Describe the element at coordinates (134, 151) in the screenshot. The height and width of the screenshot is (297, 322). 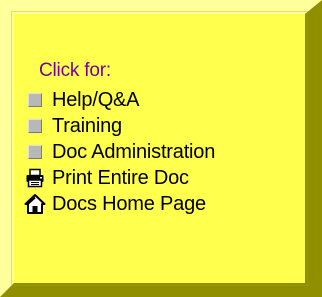
I see `doc-administration-link-label: Doc Administration` at that location.